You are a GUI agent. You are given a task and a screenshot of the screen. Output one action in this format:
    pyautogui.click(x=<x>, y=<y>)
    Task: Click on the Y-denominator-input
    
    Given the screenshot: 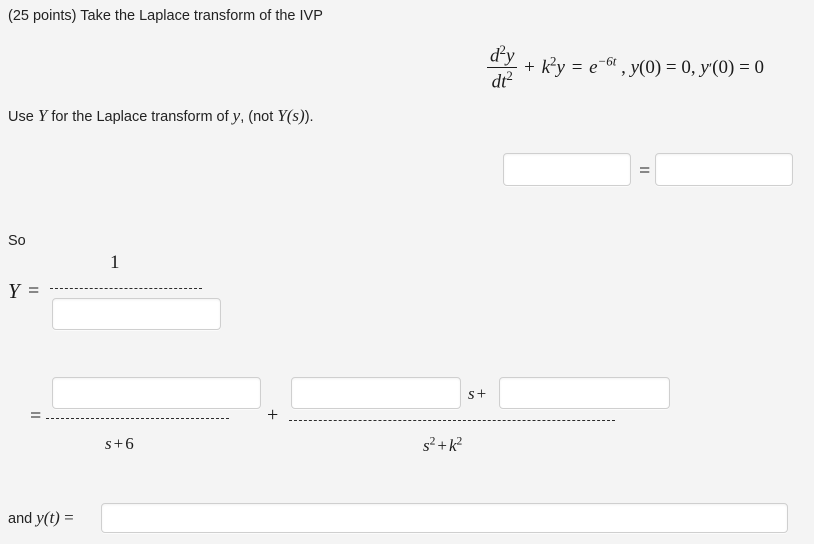 What is the action you would take?
    pyautogui.click(x=136, y=314)
    